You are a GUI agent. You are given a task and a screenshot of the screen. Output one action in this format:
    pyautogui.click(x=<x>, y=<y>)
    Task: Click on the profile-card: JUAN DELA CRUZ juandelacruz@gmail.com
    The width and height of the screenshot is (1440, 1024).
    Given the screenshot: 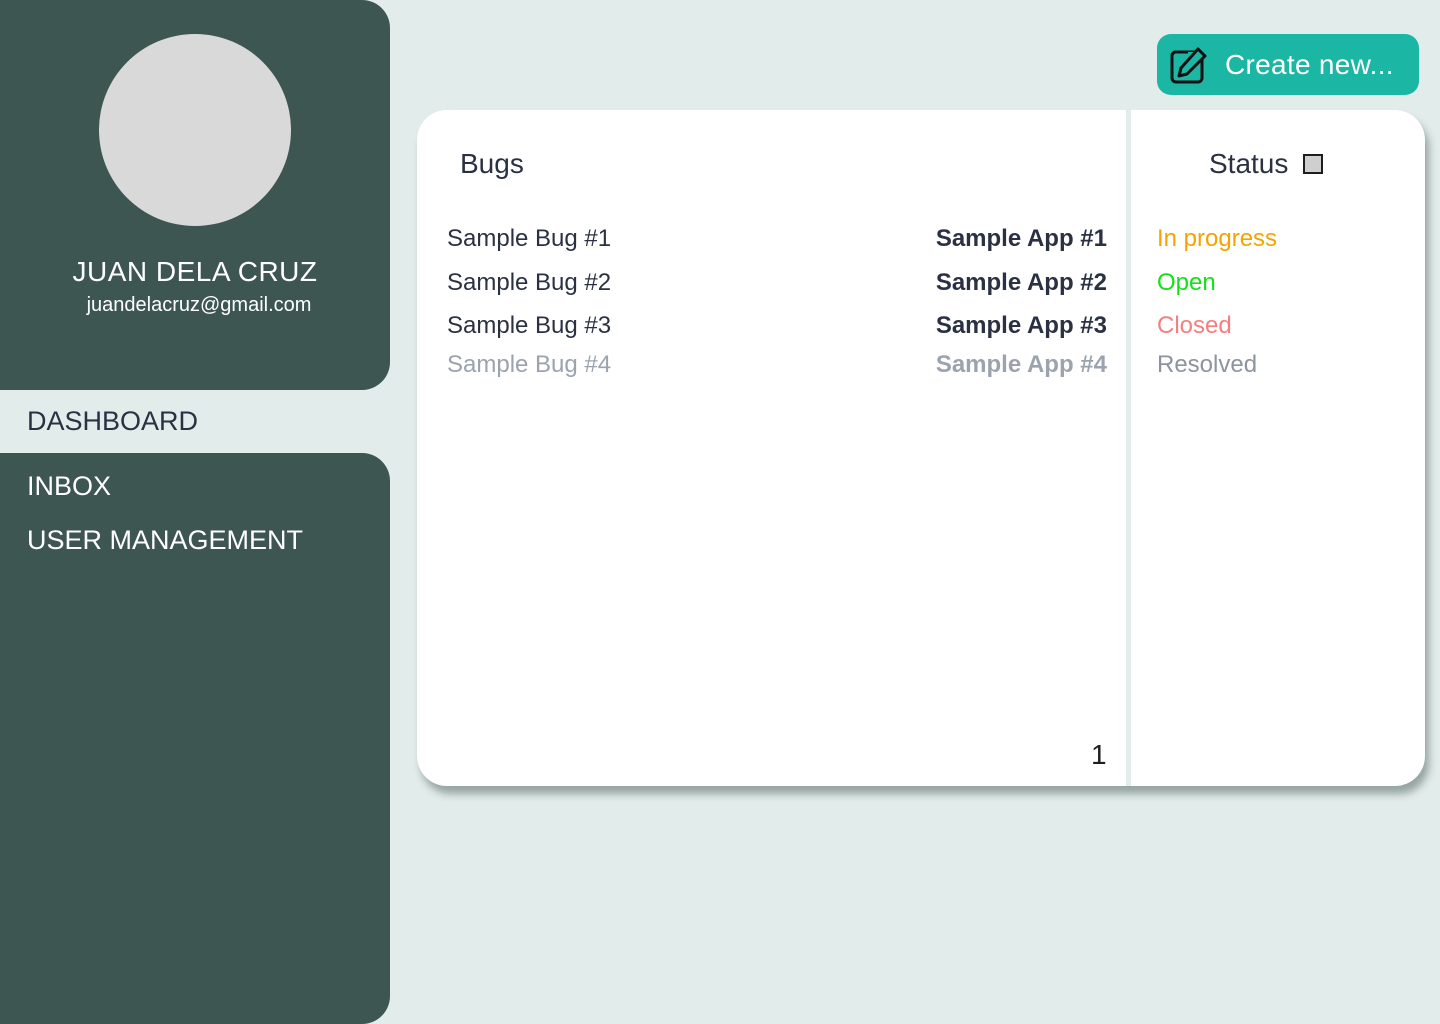 What is the action you would take?
    pyautogui.click(x=195, y=195)
    